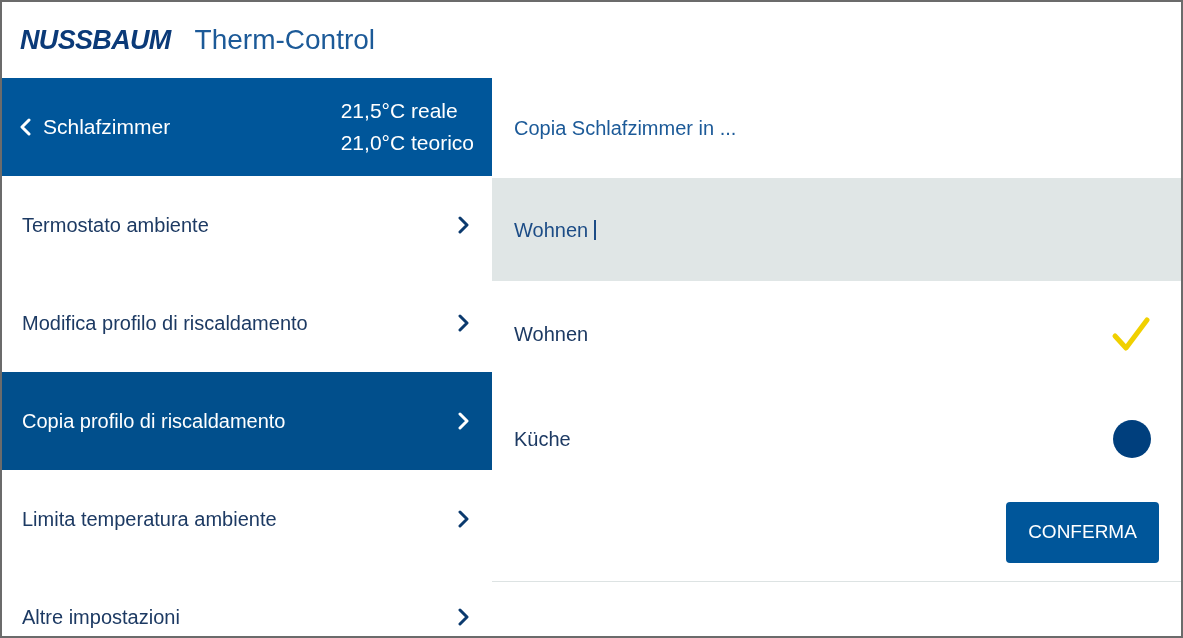 The width and height of the screenshot is (1183, 638). I want to click on room-option: Wohnen, so click(836, 333).